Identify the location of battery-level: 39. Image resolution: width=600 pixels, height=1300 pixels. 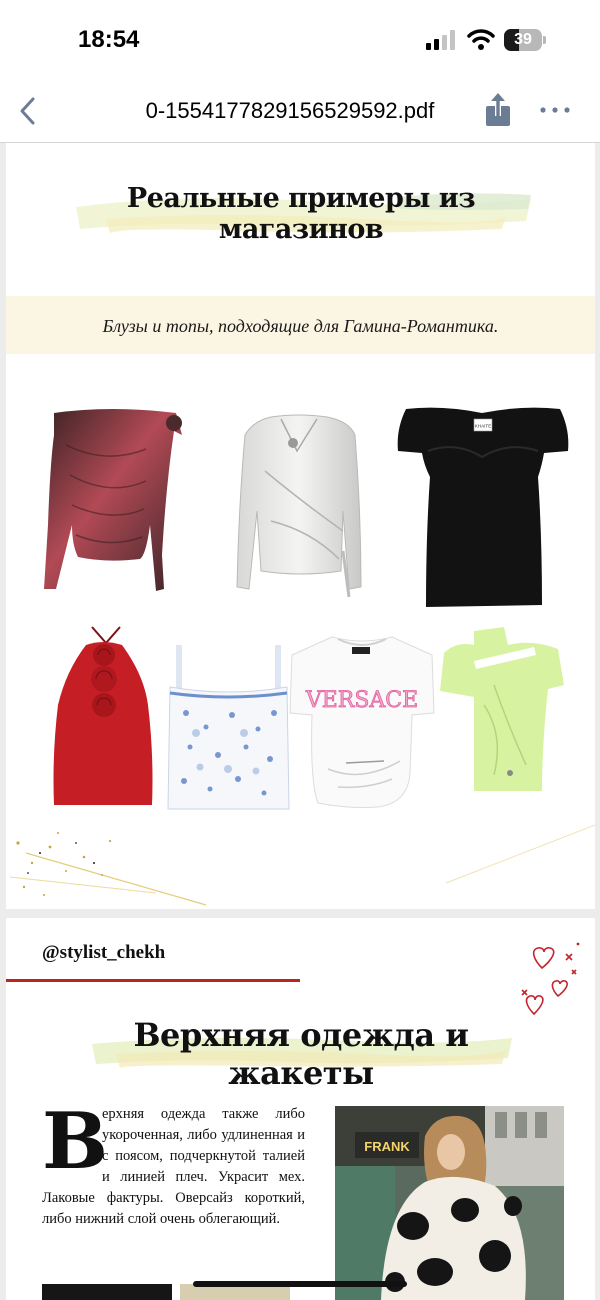
(523, 39).